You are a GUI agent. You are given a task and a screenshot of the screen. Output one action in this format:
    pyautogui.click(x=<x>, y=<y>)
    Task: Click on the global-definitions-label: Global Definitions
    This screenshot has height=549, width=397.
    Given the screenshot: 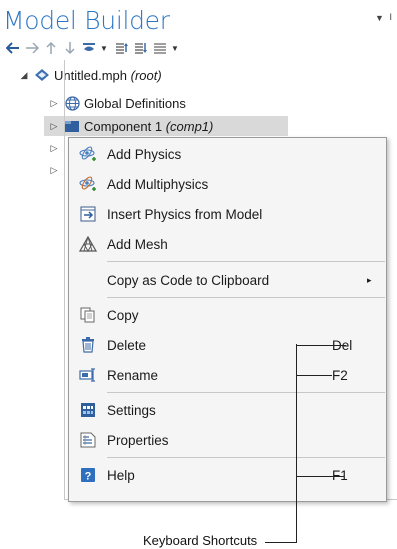 What is the action you would take?
    pyautogui.click(x=135, y=103)
    